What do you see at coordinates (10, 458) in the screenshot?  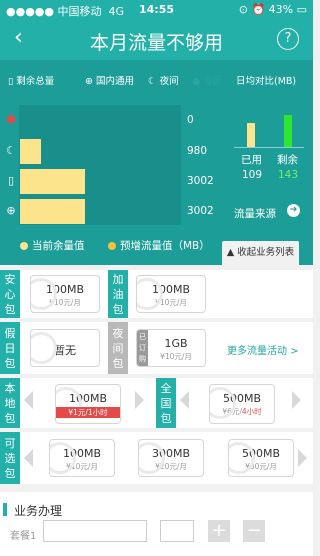 I see `category-kexuan: 可选包` at bounding box center [10, 458].